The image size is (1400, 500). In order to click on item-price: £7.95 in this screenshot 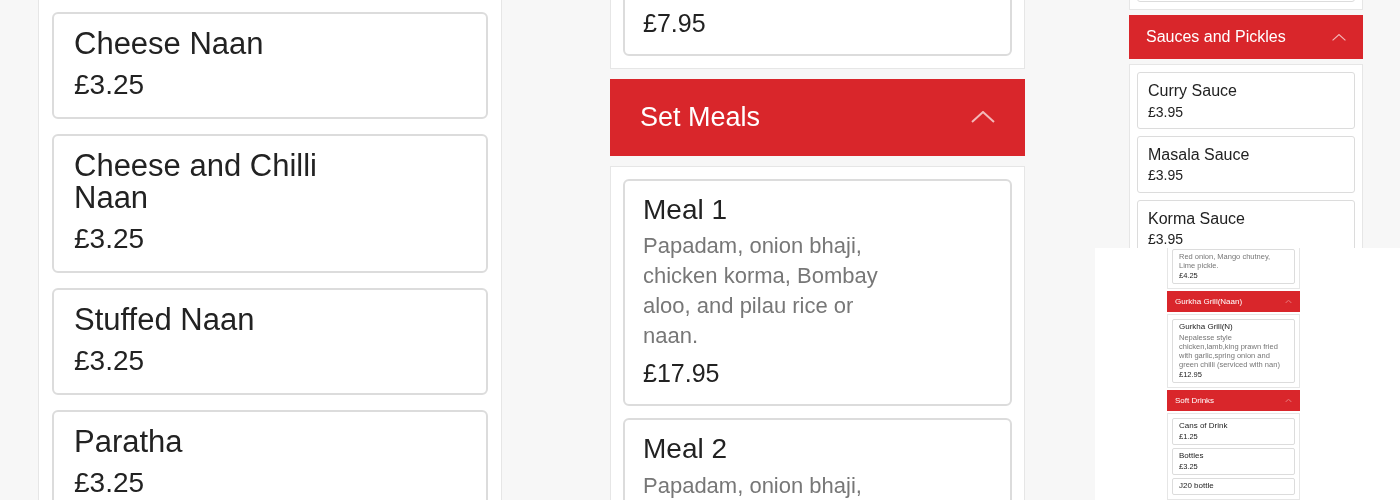, I will do `click(675, 23)`.